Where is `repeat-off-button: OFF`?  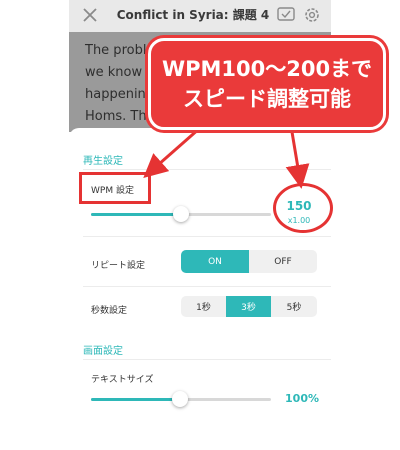 repeat-off-button: OFF is located at coordinates (283, 261).